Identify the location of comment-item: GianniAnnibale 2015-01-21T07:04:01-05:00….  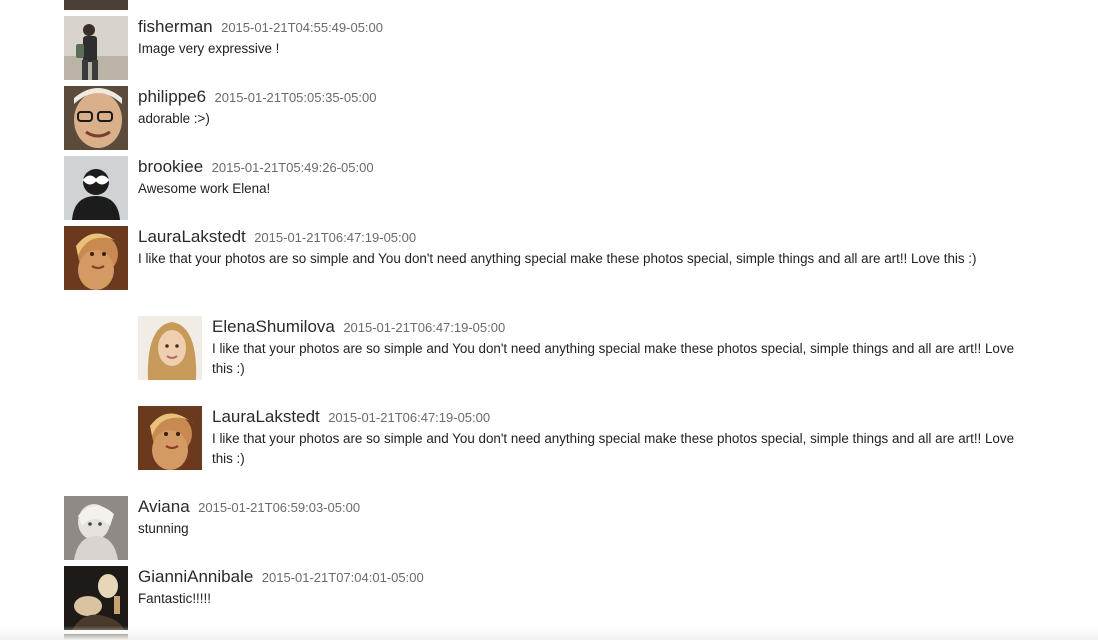
(544, 598).